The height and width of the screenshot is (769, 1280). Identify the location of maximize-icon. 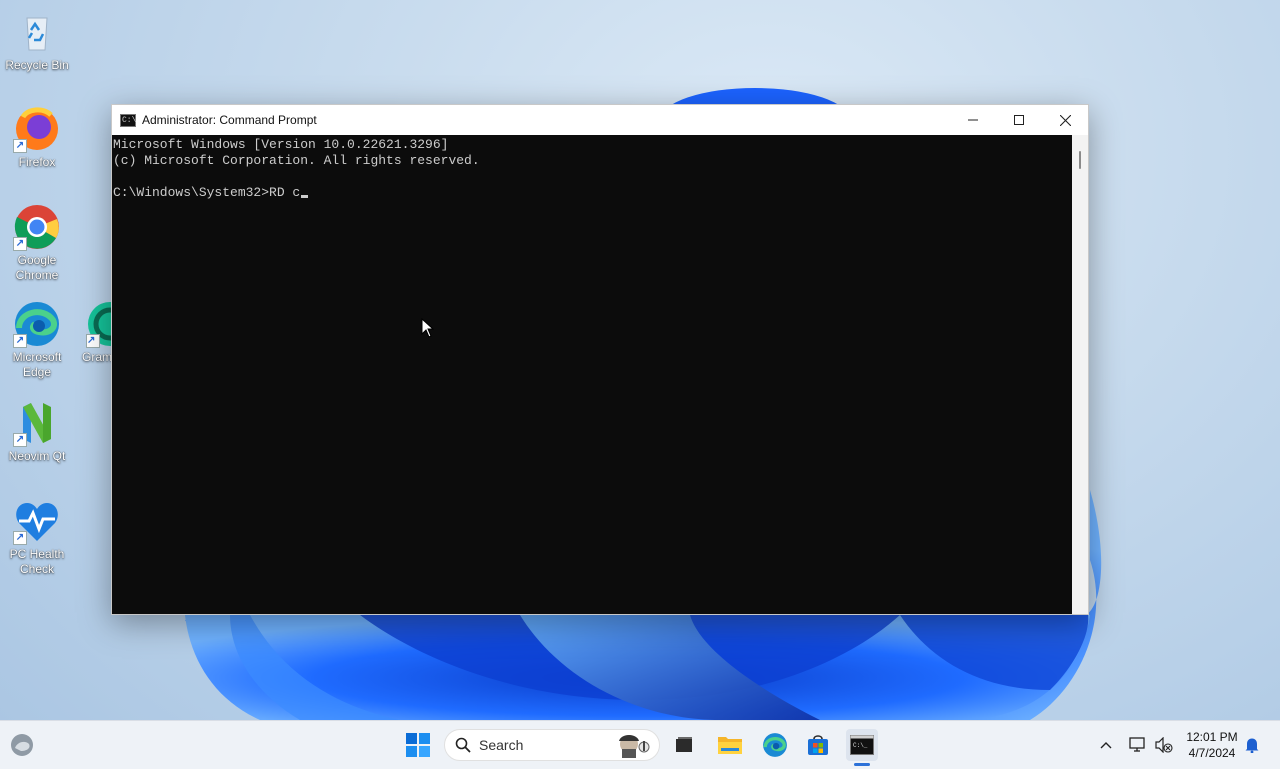
(1019, 120).